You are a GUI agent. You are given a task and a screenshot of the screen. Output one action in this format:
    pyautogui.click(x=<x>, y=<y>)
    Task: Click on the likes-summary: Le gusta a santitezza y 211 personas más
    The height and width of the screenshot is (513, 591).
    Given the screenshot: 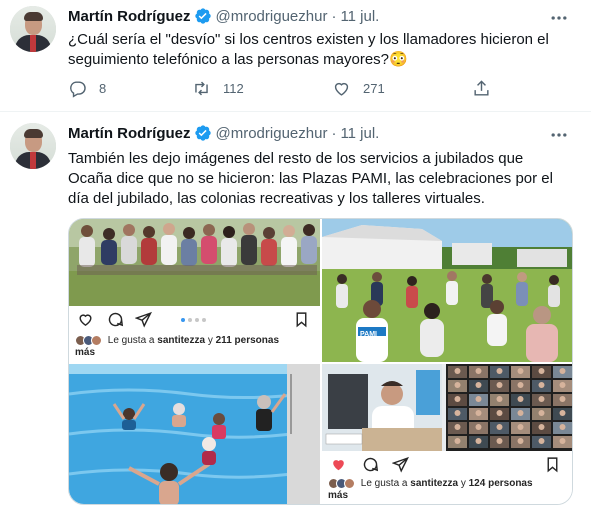 What is the action you would take?
    pyautogui.click(x=195, y=347)
    